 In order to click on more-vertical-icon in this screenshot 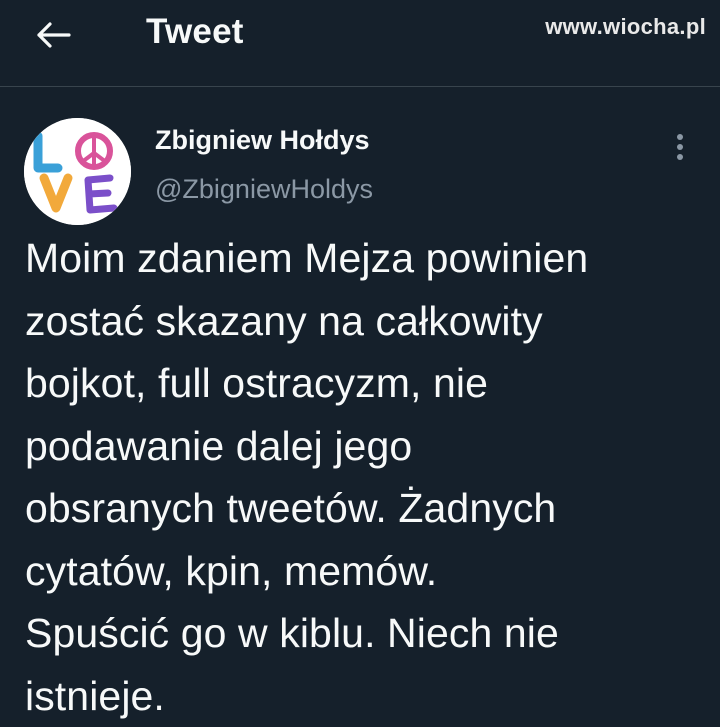, I will do `click(680, 147)`.